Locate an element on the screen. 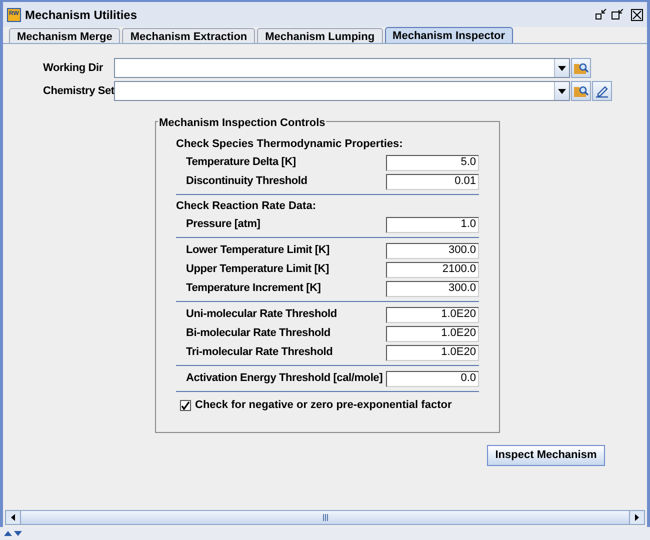 This screenshot has height=540, width=650. checkbox is located at coordinates (185, 405).